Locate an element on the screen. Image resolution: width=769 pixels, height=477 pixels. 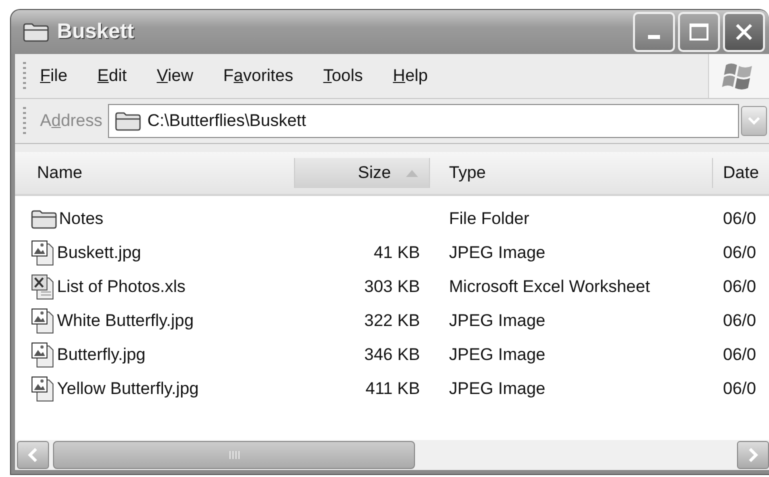
maximize-button is located at coordinates (699, 32).